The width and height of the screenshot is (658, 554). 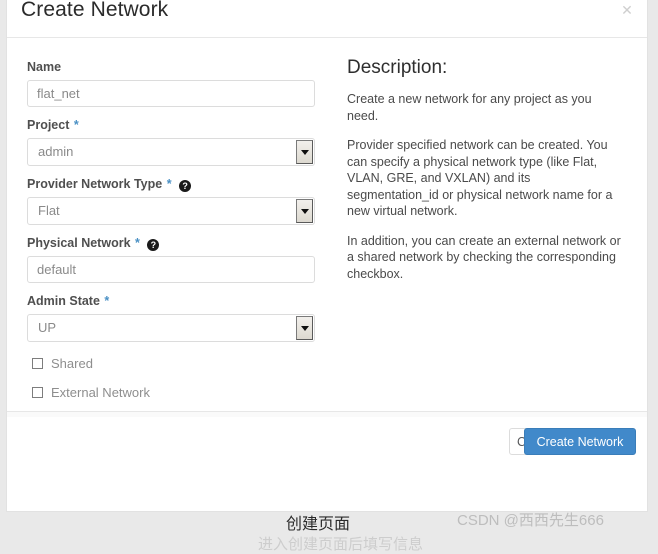 I want to click on label-provider-network-type: Provider Network Type * ?, so click(x=182, y=184).